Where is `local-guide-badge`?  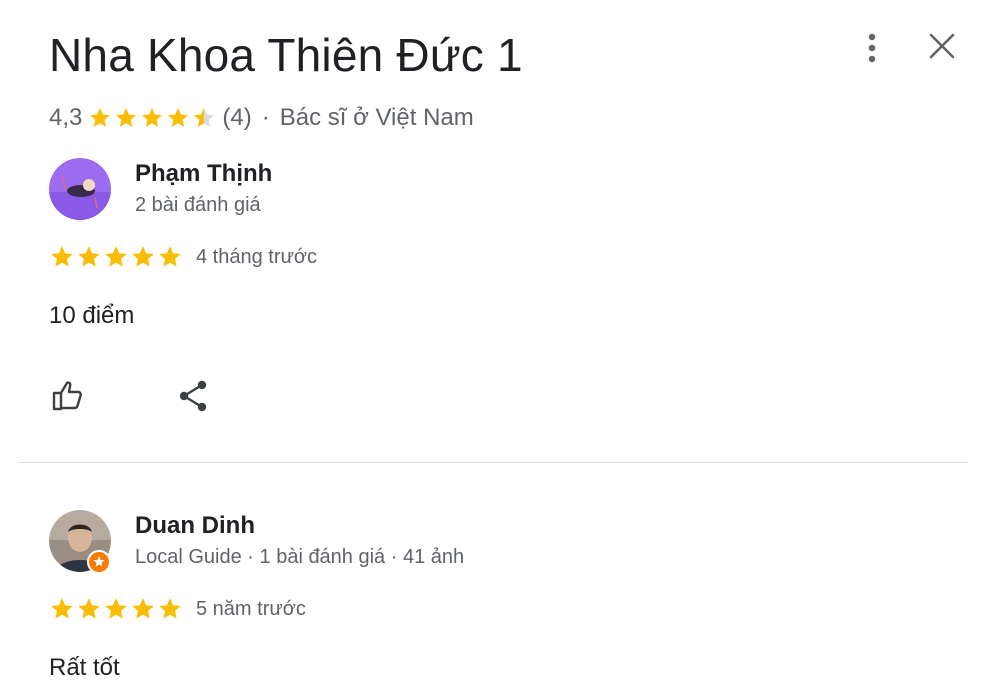 local-guide-badge is located at coordinates (99, 562).